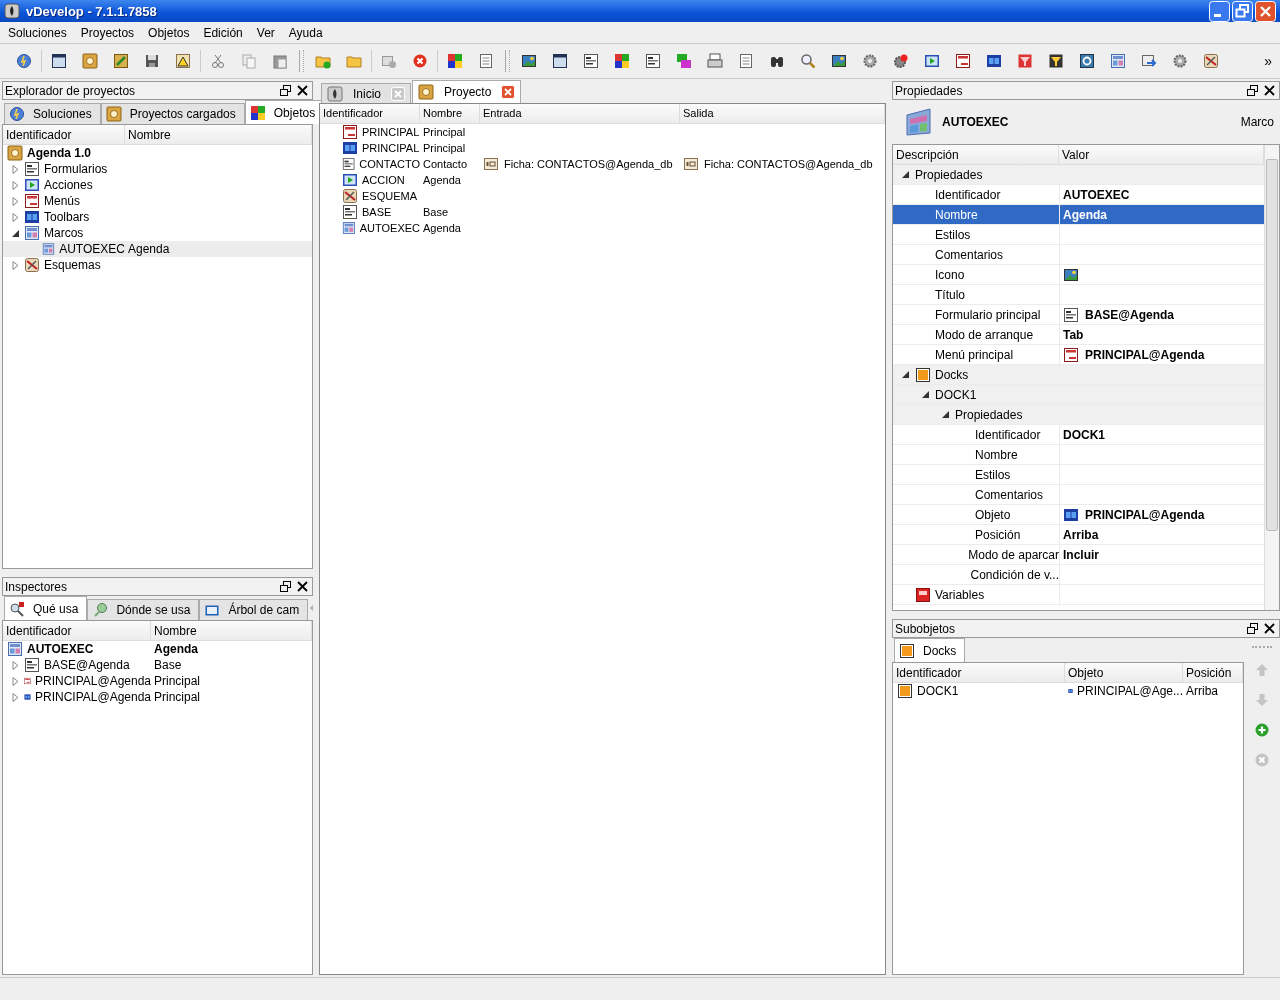 This screenshot has height=1000, width=1280. What do you see at coordinates (467, 91) in the screenshot?
I see `tab: Proyecto` at bounding box center [467, 91].